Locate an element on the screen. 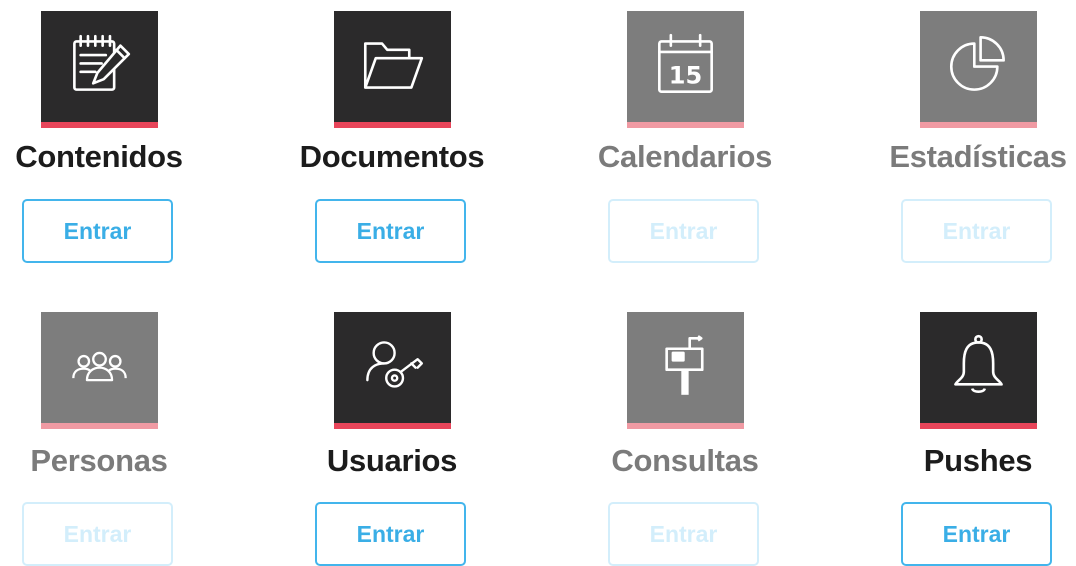  module-icon-tile: 15 is located at coordinates (685, 69).